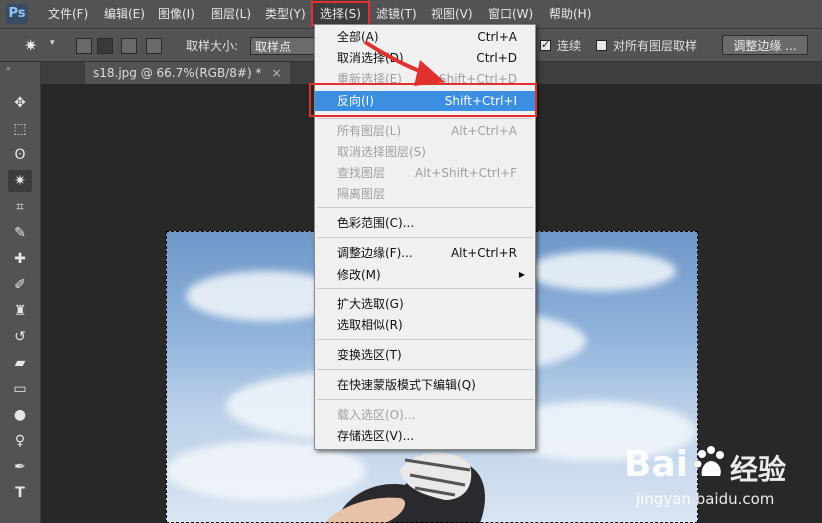  What do you see at coordinates (231, 14) in the screenshot?
I see `menu-layer: 图层(L)` at bounding box center [231, 14].